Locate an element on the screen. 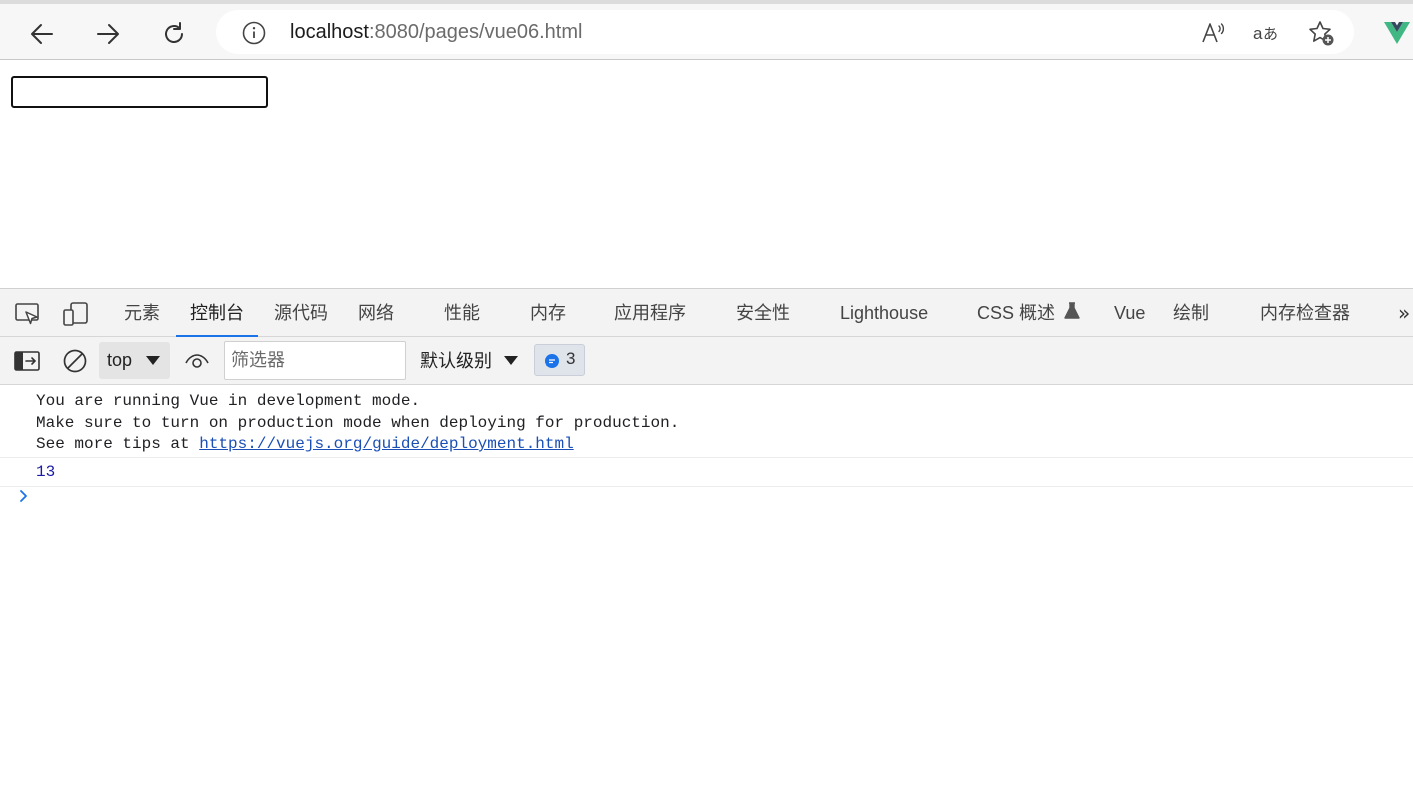 Image resolution: width=1413 pixels, height=808 pixels. tab-memory: 内存 is located at coordinates (548, 313).